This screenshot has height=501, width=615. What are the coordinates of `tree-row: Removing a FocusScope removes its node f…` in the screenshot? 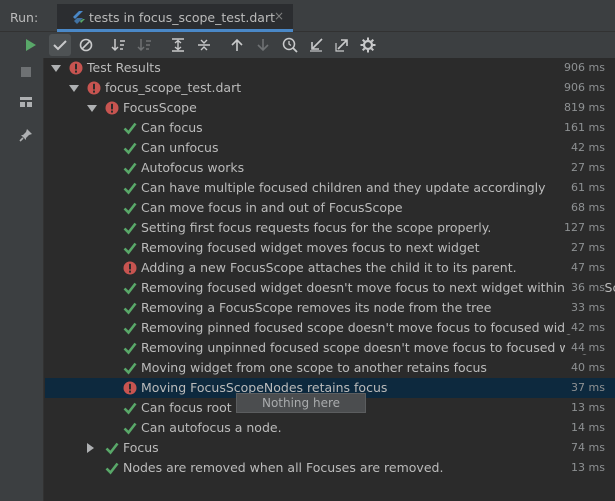 It's located at (330, 308).